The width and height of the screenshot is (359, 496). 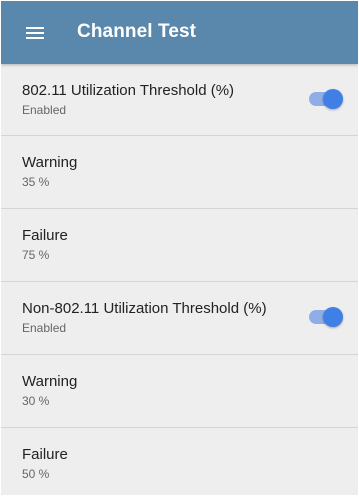 I want to click on setting-80211-failure: Failure 75 %, so click(x=179, y=245).